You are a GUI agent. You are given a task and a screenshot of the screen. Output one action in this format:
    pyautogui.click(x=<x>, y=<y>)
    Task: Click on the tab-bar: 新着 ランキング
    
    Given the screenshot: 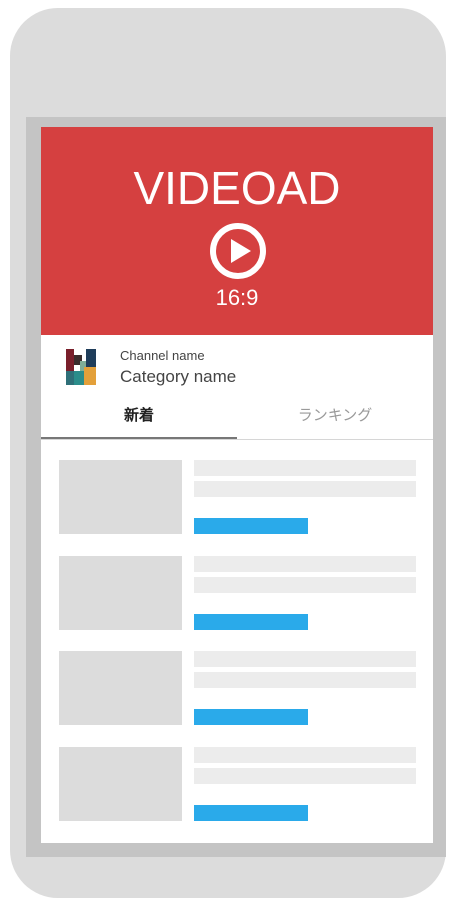 What is the action you would take?
    pyautogui.click(x=237, y=416)
    